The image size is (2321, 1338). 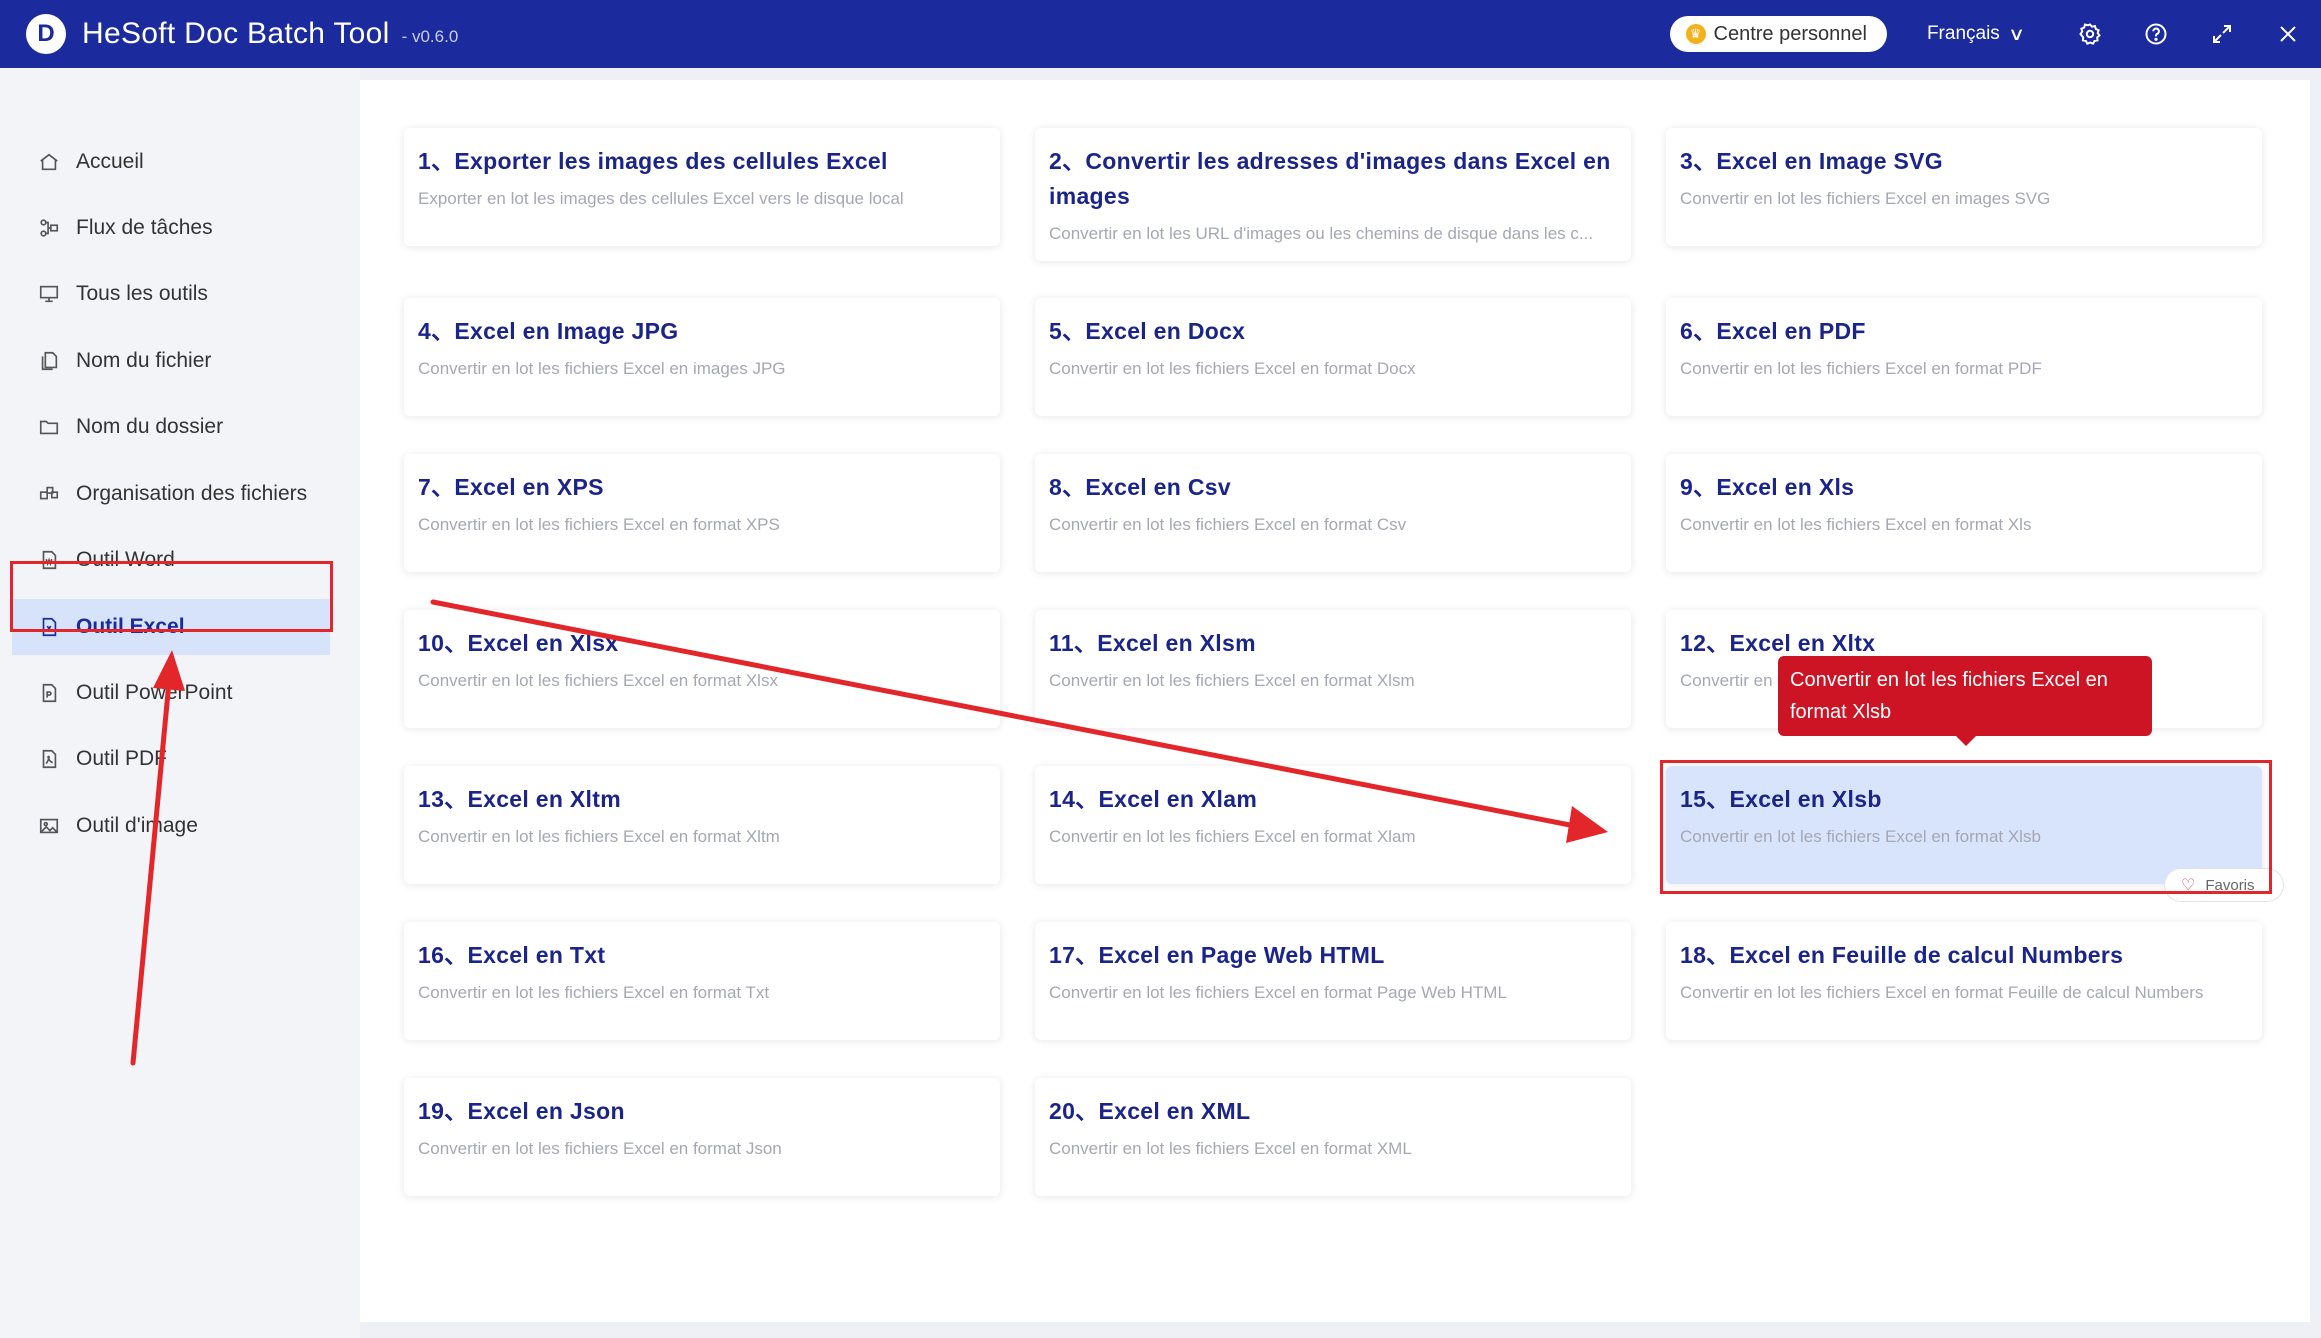 I want to click on sidebar-item-label: Outil PowerPoint, so click(x=154, y=692).